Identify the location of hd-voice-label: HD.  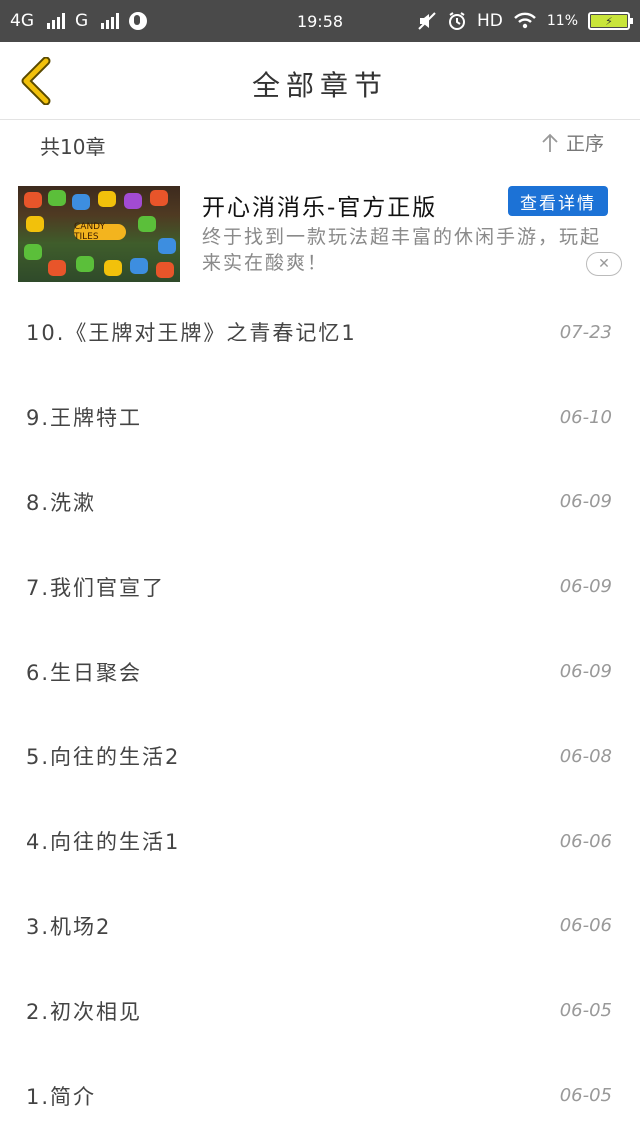
(490, 21).